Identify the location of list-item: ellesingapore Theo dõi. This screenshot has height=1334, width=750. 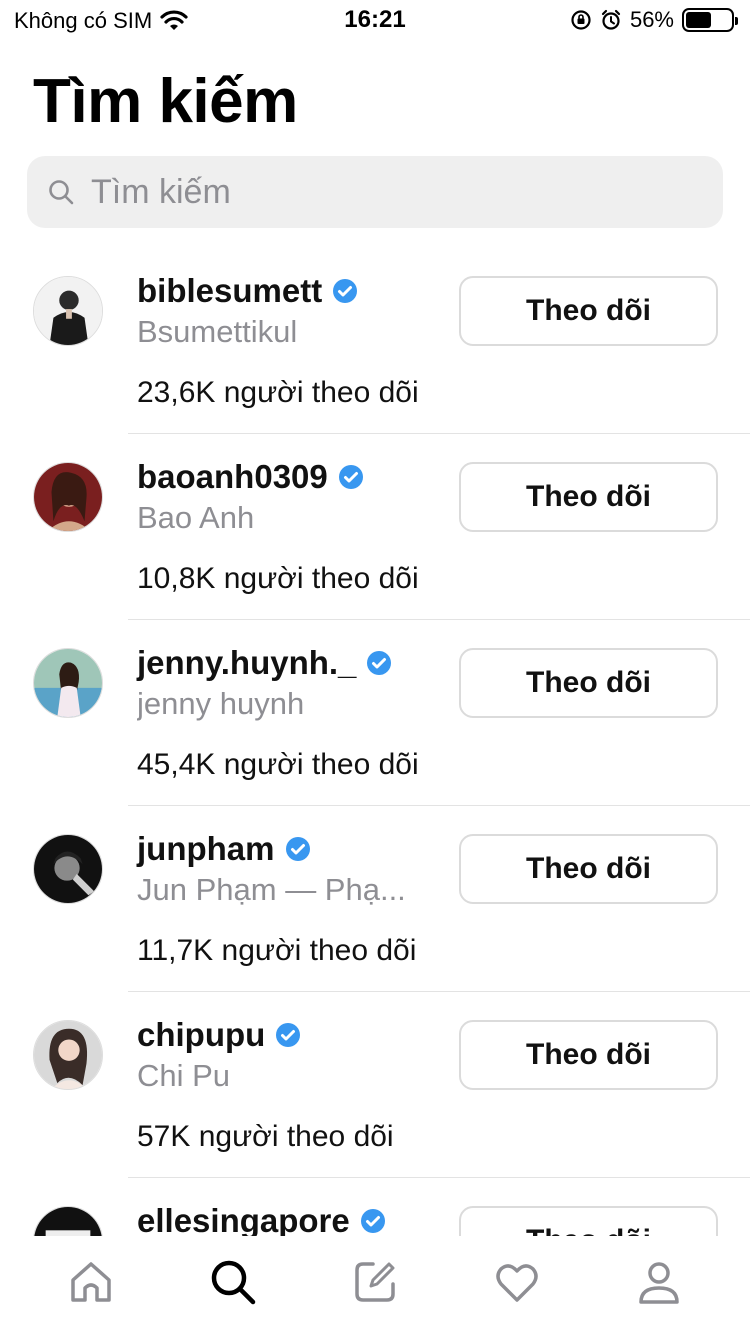
(375, 1207).